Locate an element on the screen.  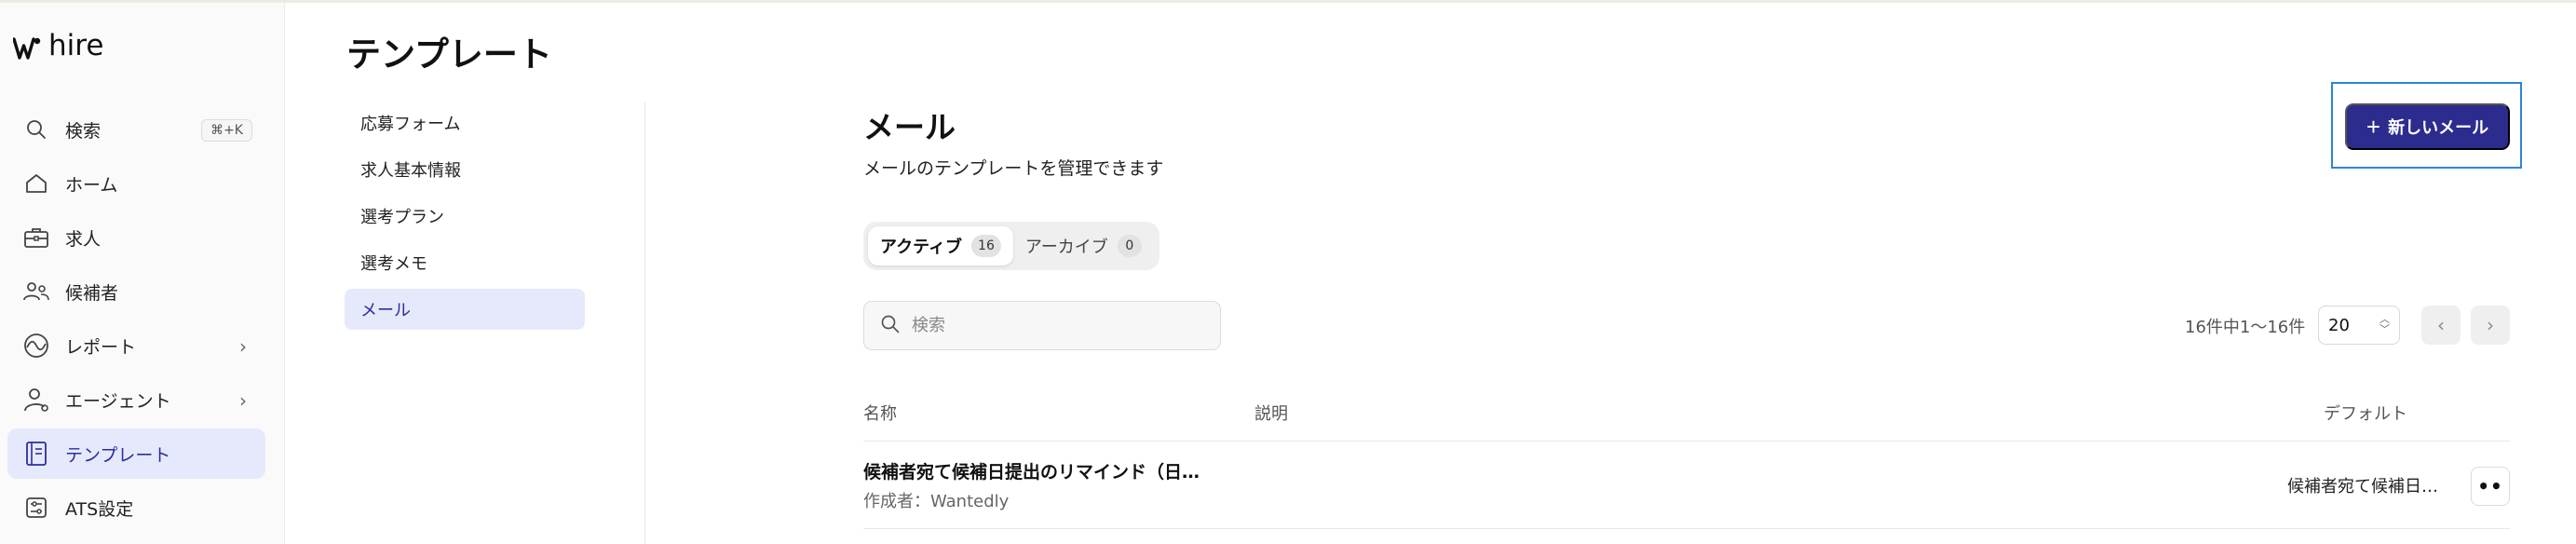
tab-count-badge: 16 is located at coordinates (986, 246).